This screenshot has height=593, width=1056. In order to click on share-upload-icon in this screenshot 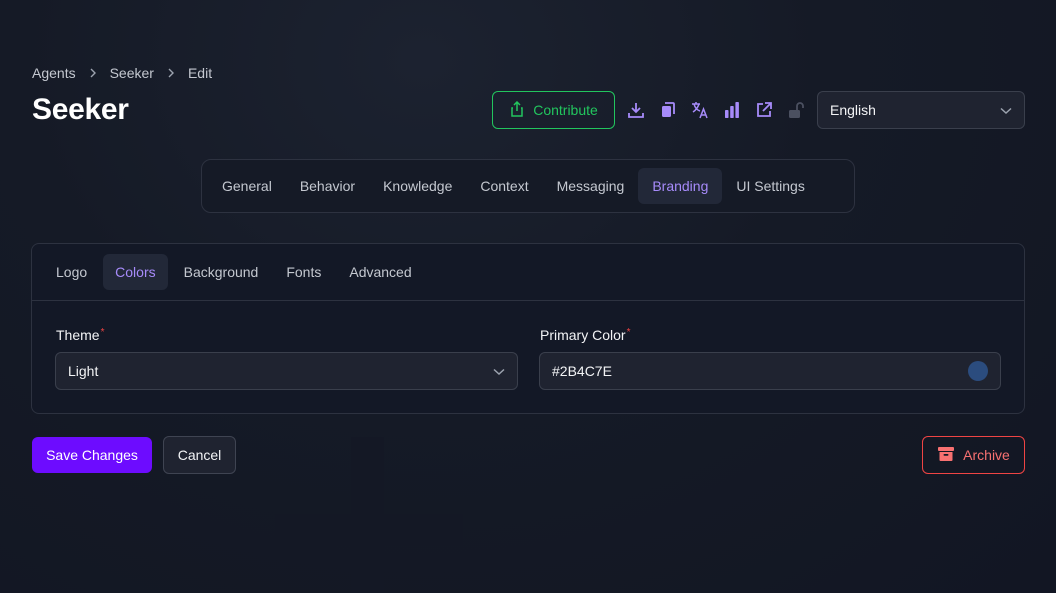, I will do `click(517, 110)`.